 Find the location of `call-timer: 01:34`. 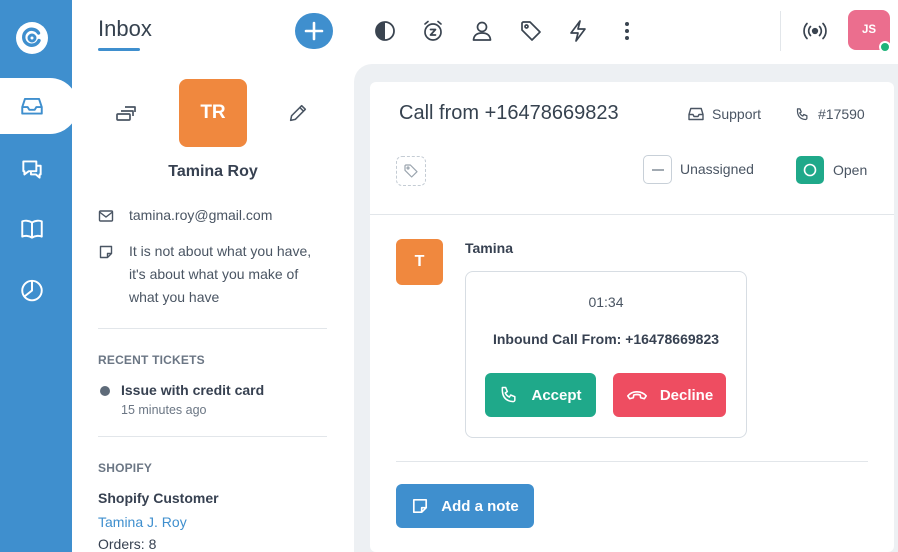

call-timer: 01:34 is located at coordinates (606, 302).